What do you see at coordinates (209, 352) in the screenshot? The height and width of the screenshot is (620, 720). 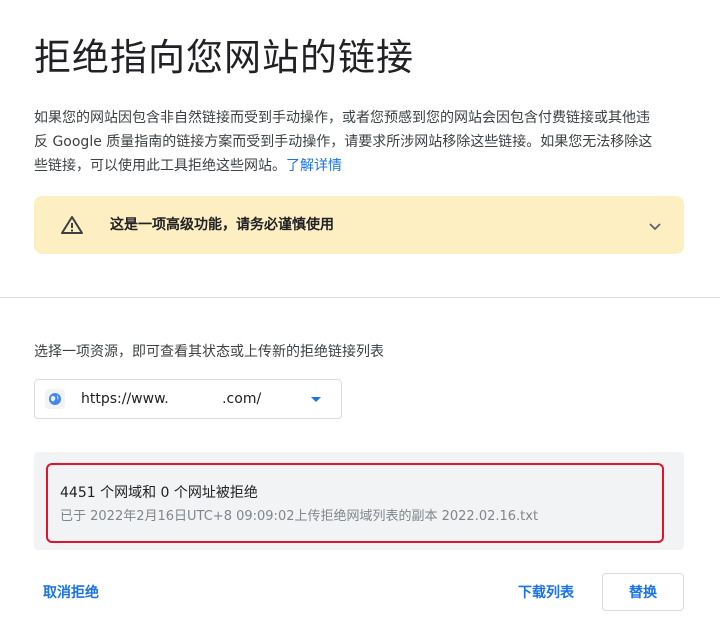 I see `property-select-label: 选择一项资源，即可查看其状态或上传新的拒绝链接列表` at bounding box center [209, 352].